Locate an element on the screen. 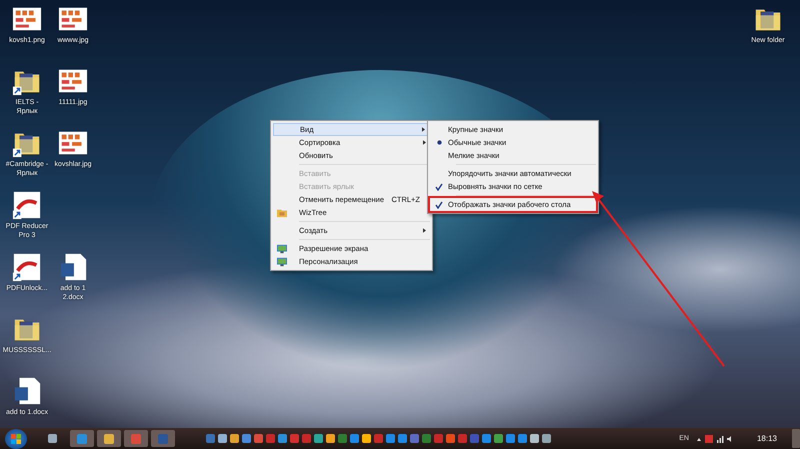  start-button is located at coordinates (16, 438).